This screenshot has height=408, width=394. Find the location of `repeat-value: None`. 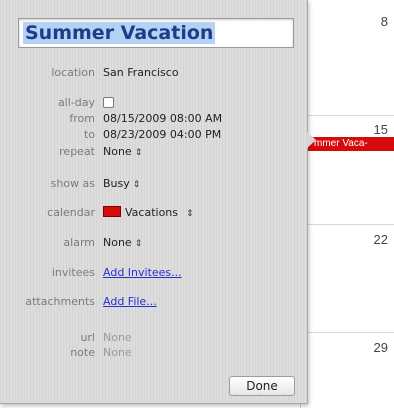

repeat-value: None is located at coordinates (117, 151).